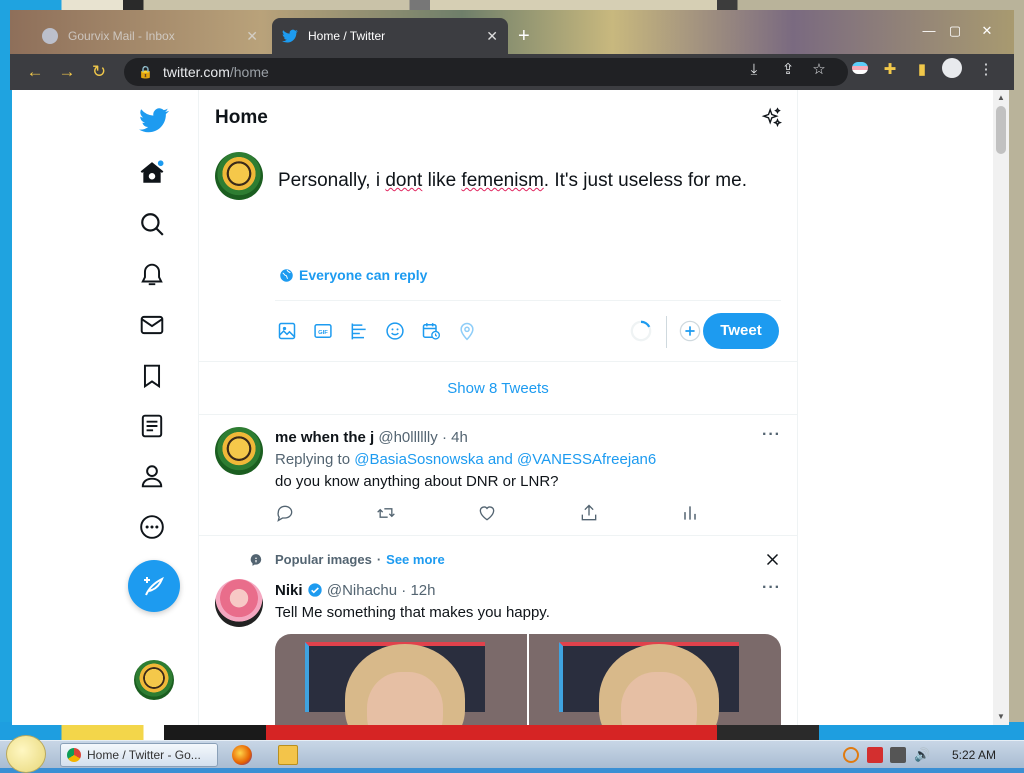 The height and width of the screenshot is (773, 1024). What do you see at coordinates (922, 70) in the screenshot?
I see `sidebar-icon: ▮` at bounding box center [922, 70].